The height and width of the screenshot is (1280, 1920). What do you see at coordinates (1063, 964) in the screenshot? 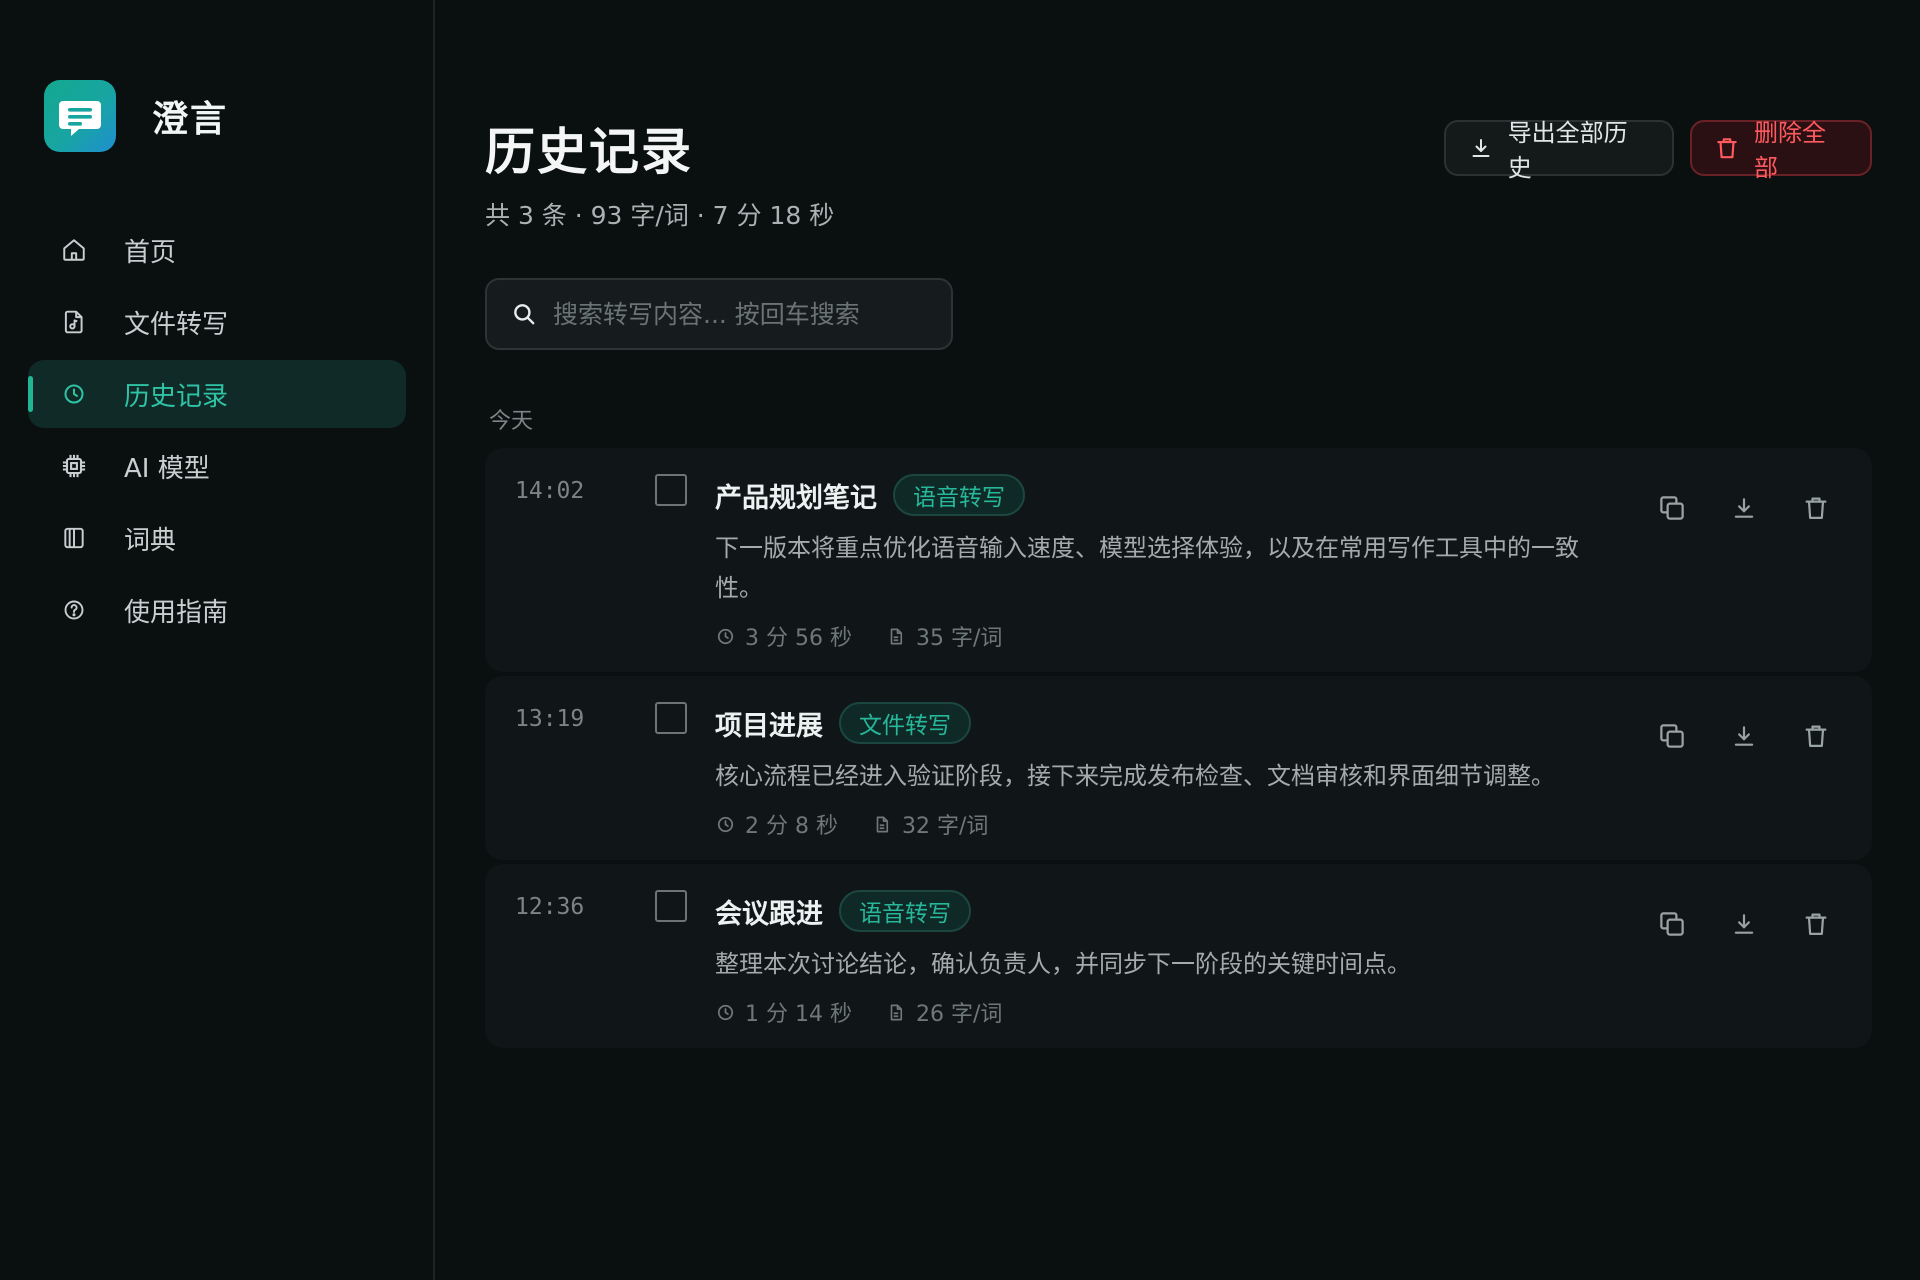
I see `record-text: 整理本次讨论结论，确认负责人，并同步下一阶段的关键时间点。` at bounding box center [1063, 964].